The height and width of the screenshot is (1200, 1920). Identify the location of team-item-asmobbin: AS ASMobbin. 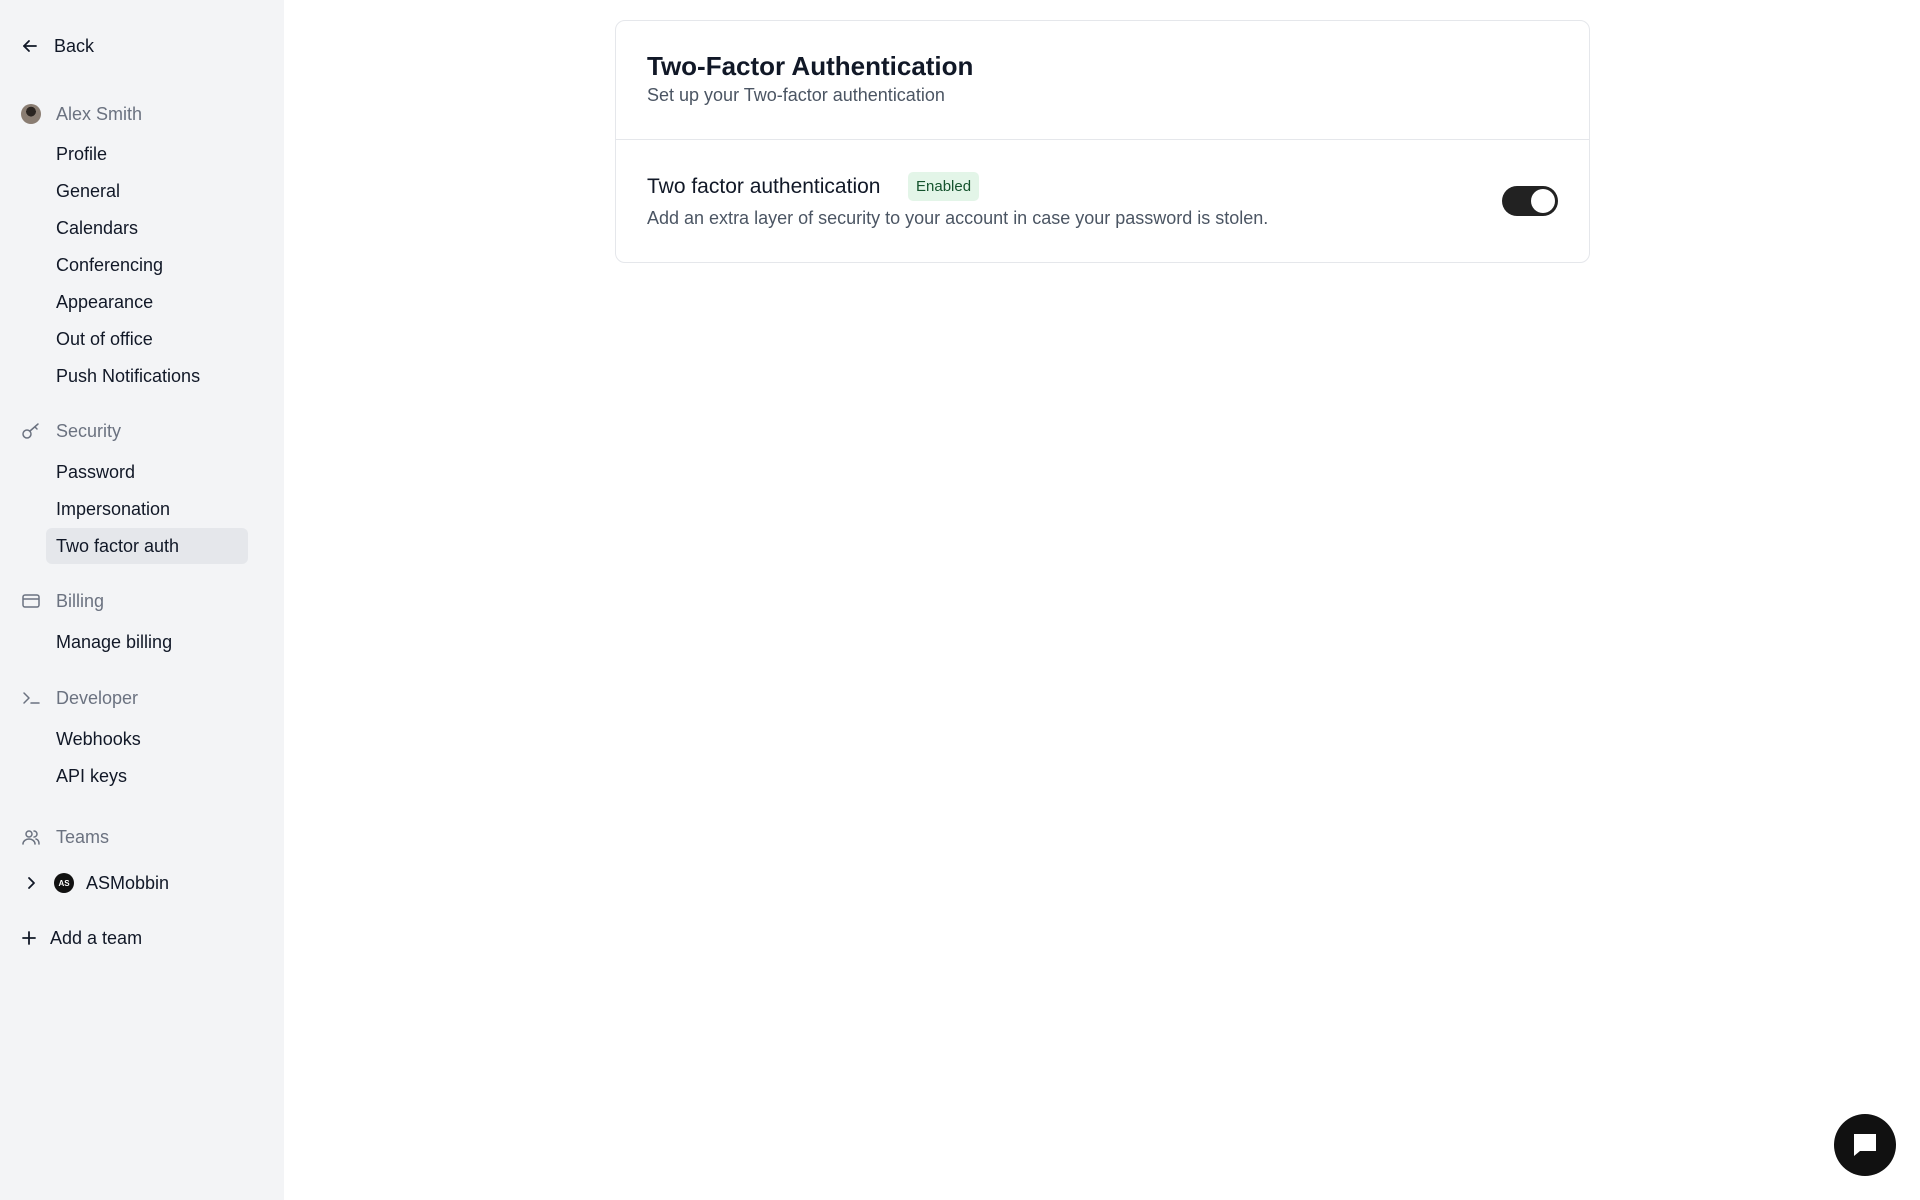
(94, 883).